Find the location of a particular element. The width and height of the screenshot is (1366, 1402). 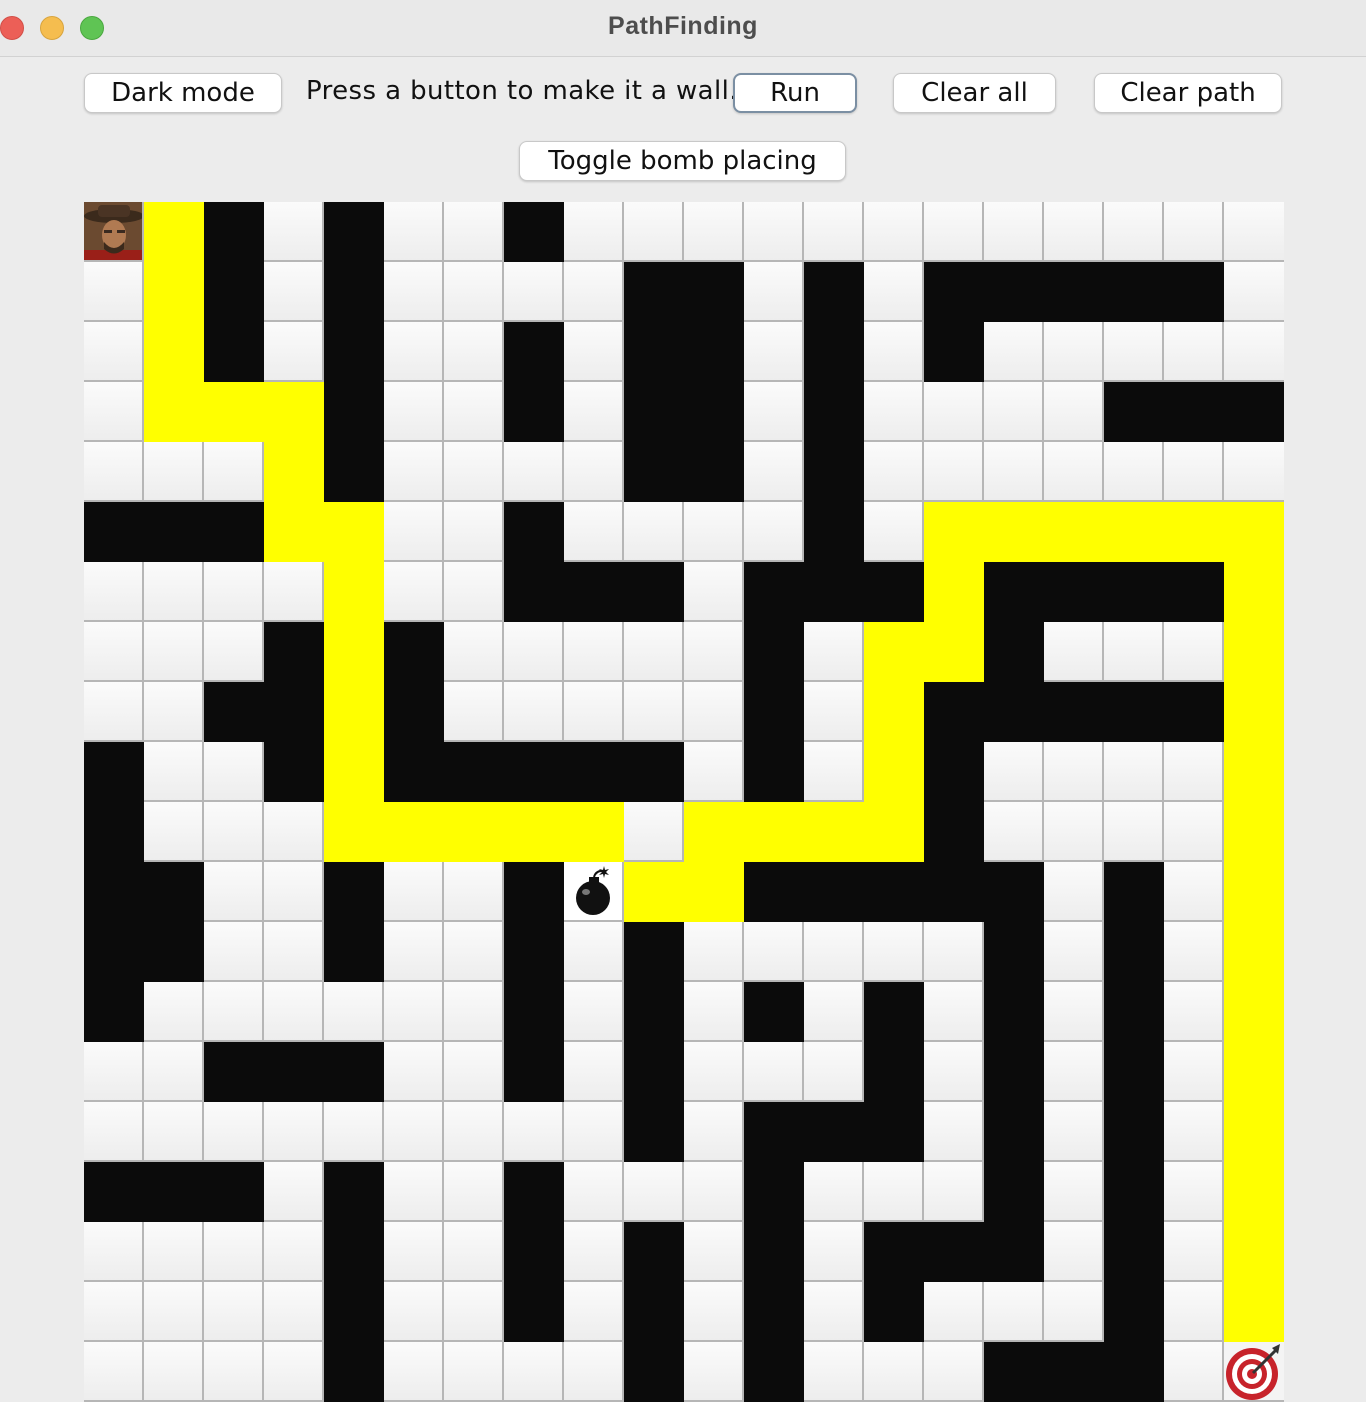

grid-cell-start is located at coordinates (114, 232).